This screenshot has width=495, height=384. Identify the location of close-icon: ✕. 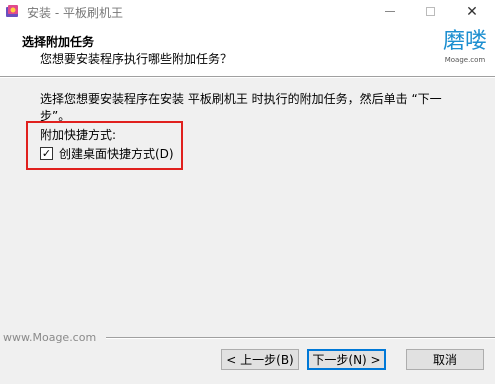
(472, 11).